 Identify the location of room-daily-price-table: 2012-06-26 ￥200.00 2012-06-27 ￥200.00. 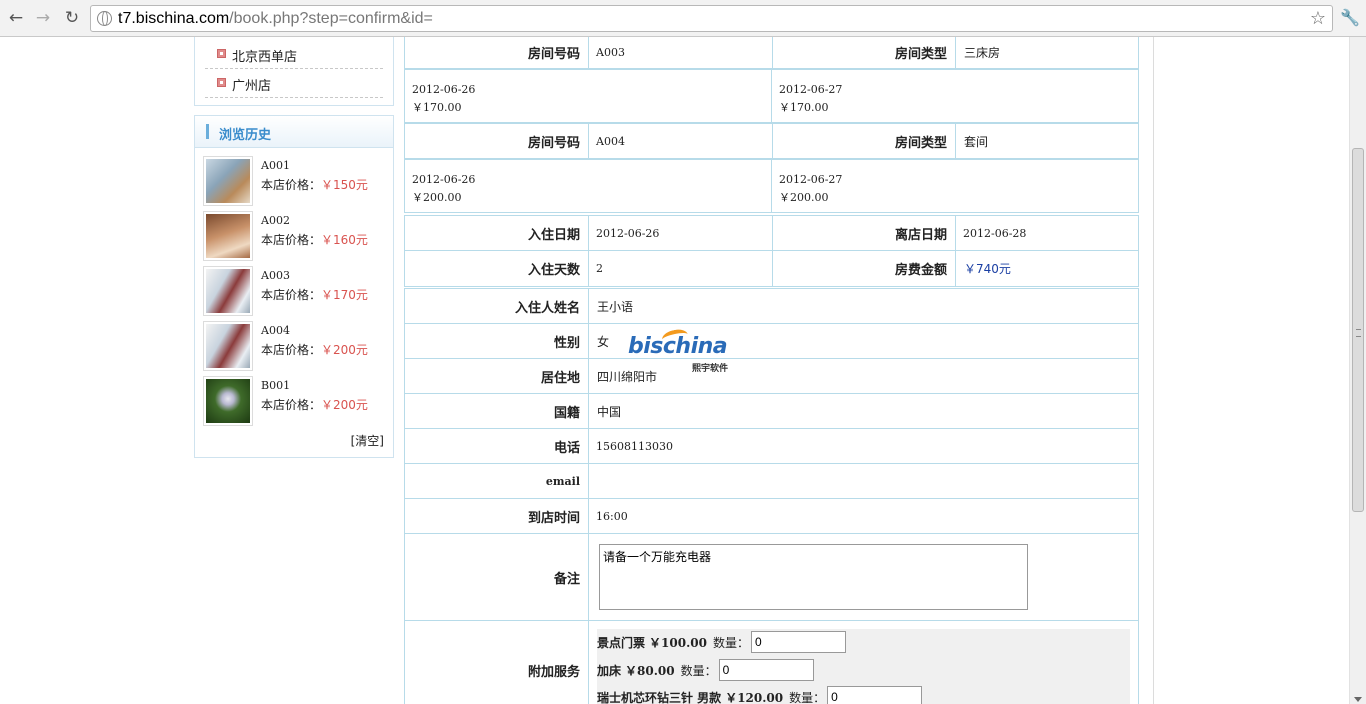
(771, 186).